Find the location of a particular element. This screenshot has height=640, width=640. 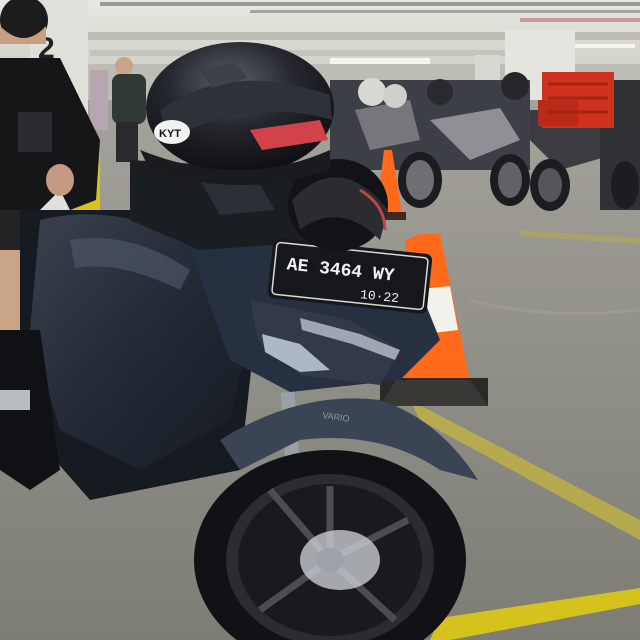

ceiling-pipe-red is located at coordinates (580, 20).